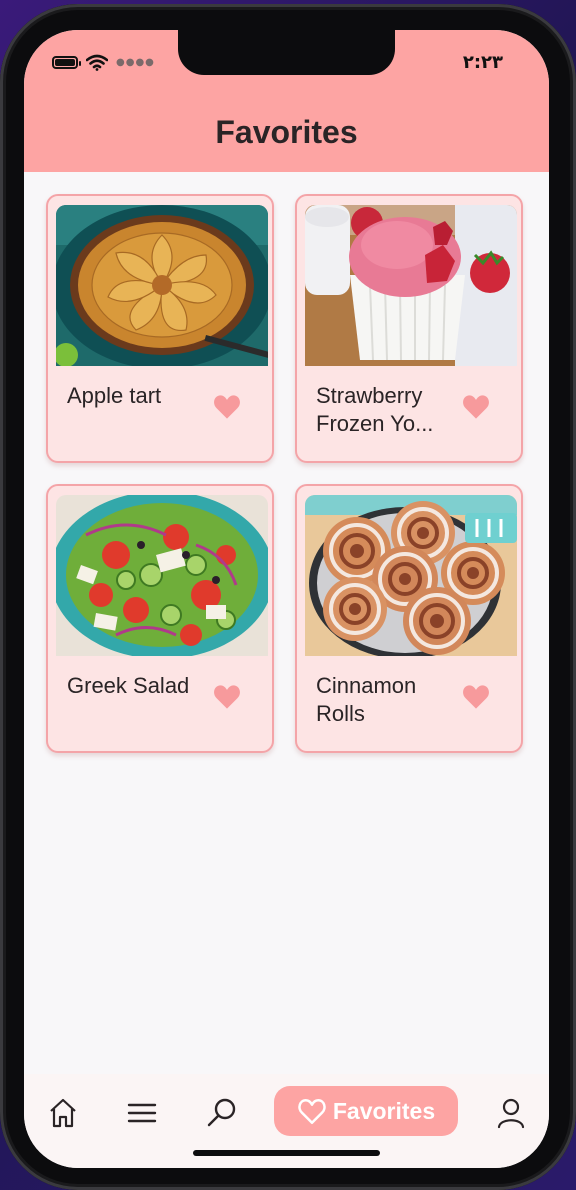  Describe the element at coordinates (482, 62) in the screenshot. I see `status-time: ٢:٢٣` at that location.